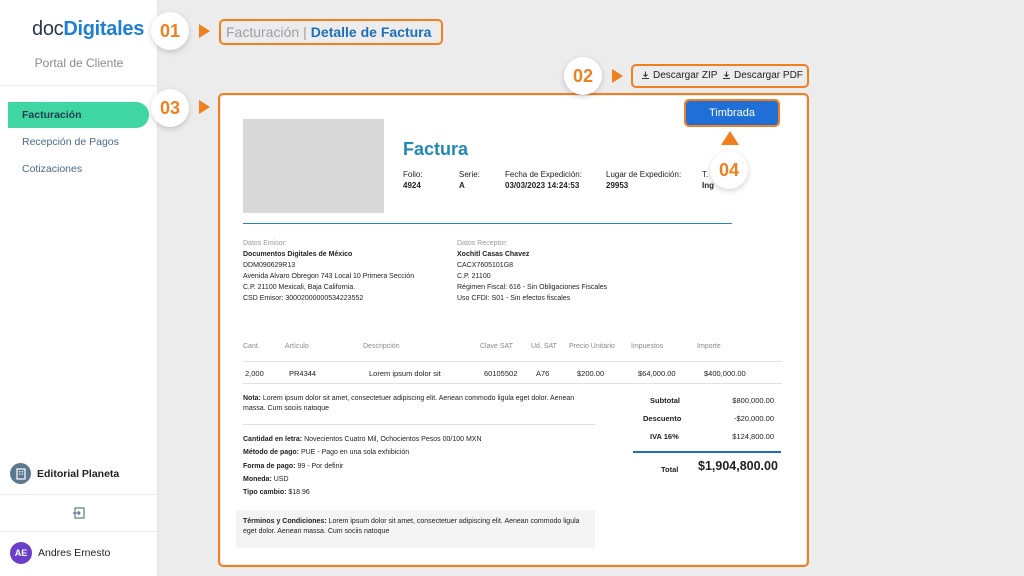 Image resolution: width=1024 pixels, height=576 pixels. Describe the element at coordinates (583, 76) in the screenshot. I see `callout-badge-02: 02` at that location.